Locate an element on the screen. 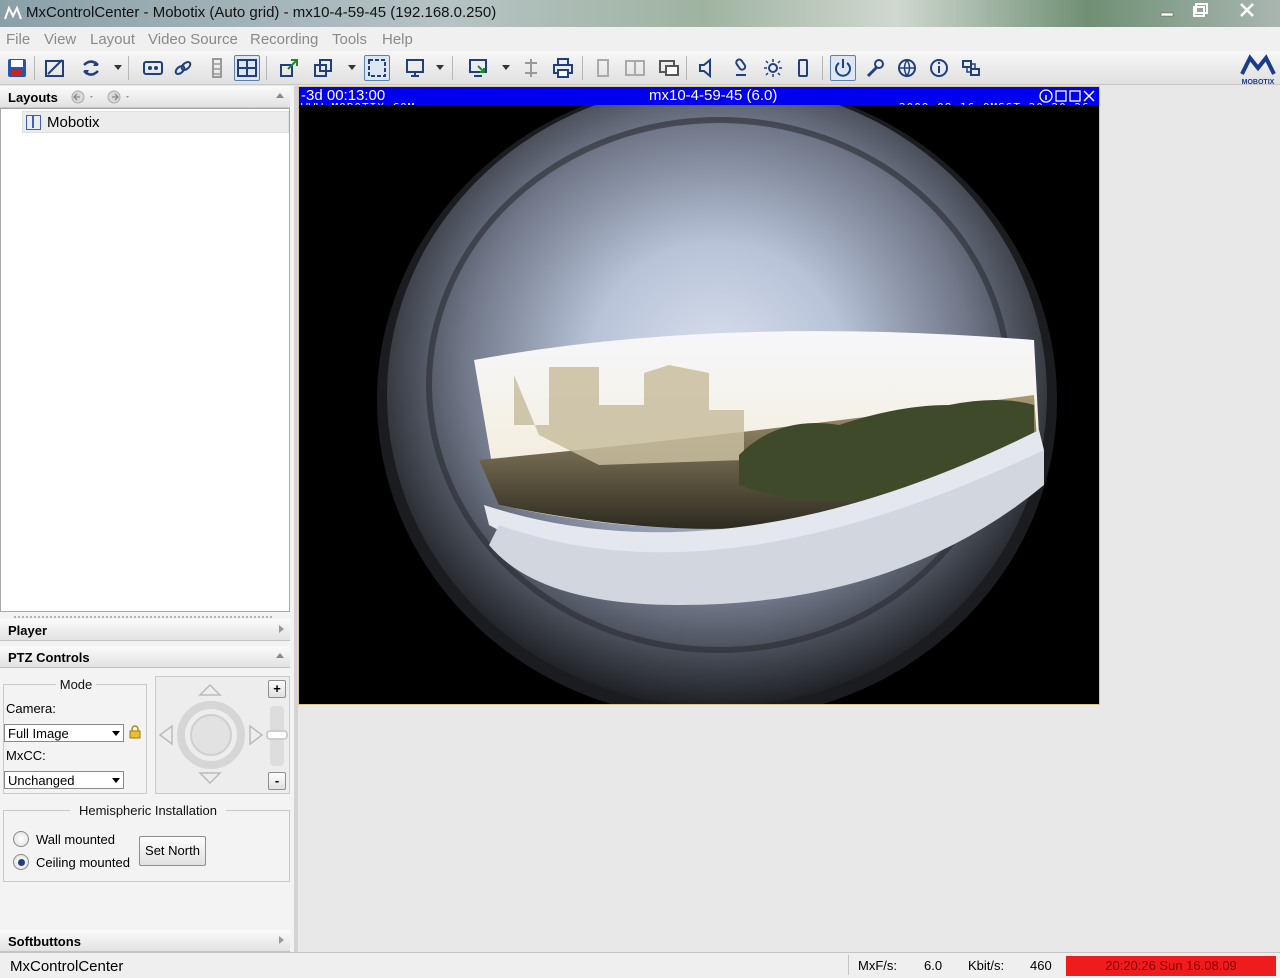 This screenshot has height=978, width=1280. power-button is located at coordinates (843, 68).